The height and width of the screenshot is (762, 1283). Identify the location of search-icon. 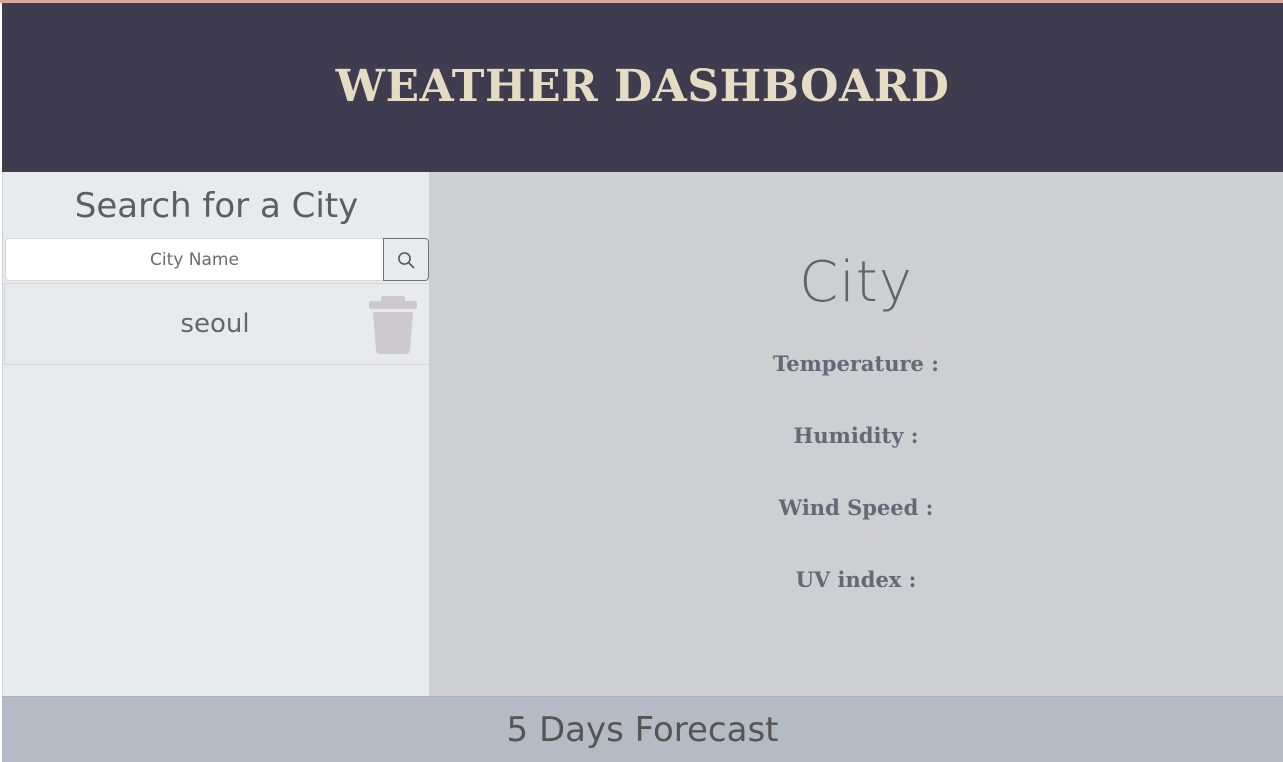
(406, 259).